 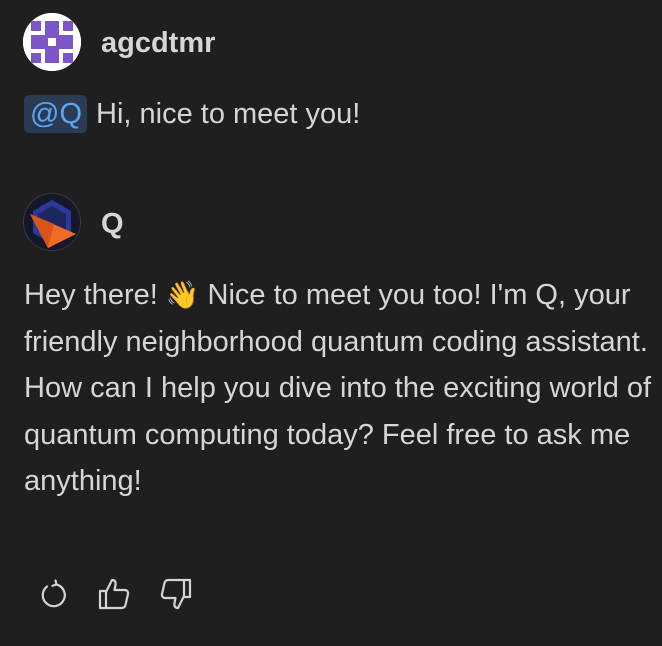 I want to click on regenerate-button, so click(x=52, y=594).